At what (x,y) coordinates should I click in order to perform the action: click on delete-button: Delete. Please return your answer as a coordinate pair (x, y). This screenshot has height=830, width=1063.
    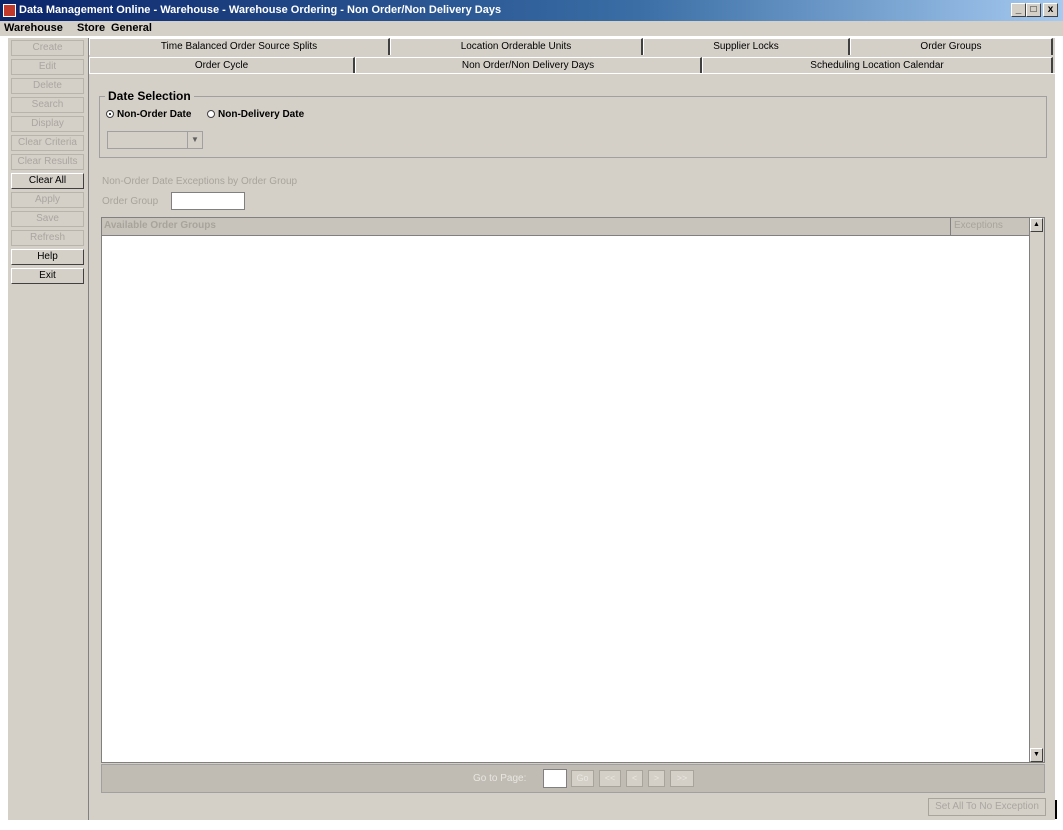
    Looking at the image, I should click on (47, 86).